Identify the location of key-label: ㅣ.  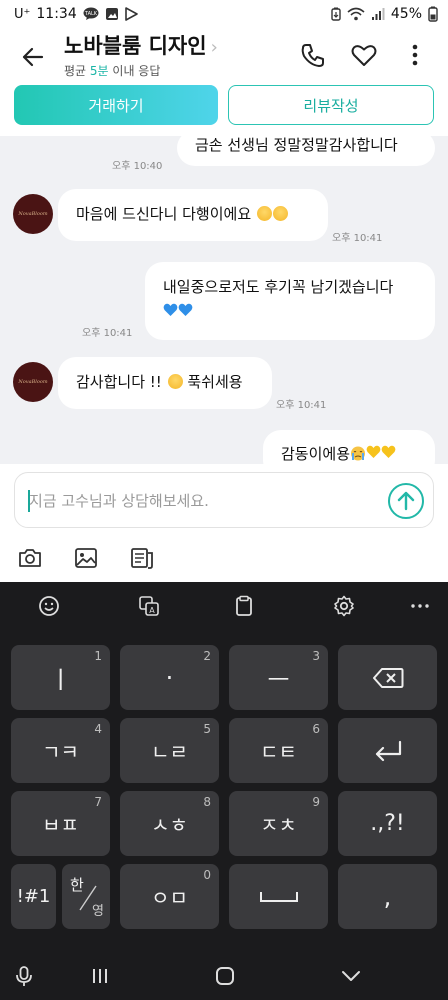
(60, 680).